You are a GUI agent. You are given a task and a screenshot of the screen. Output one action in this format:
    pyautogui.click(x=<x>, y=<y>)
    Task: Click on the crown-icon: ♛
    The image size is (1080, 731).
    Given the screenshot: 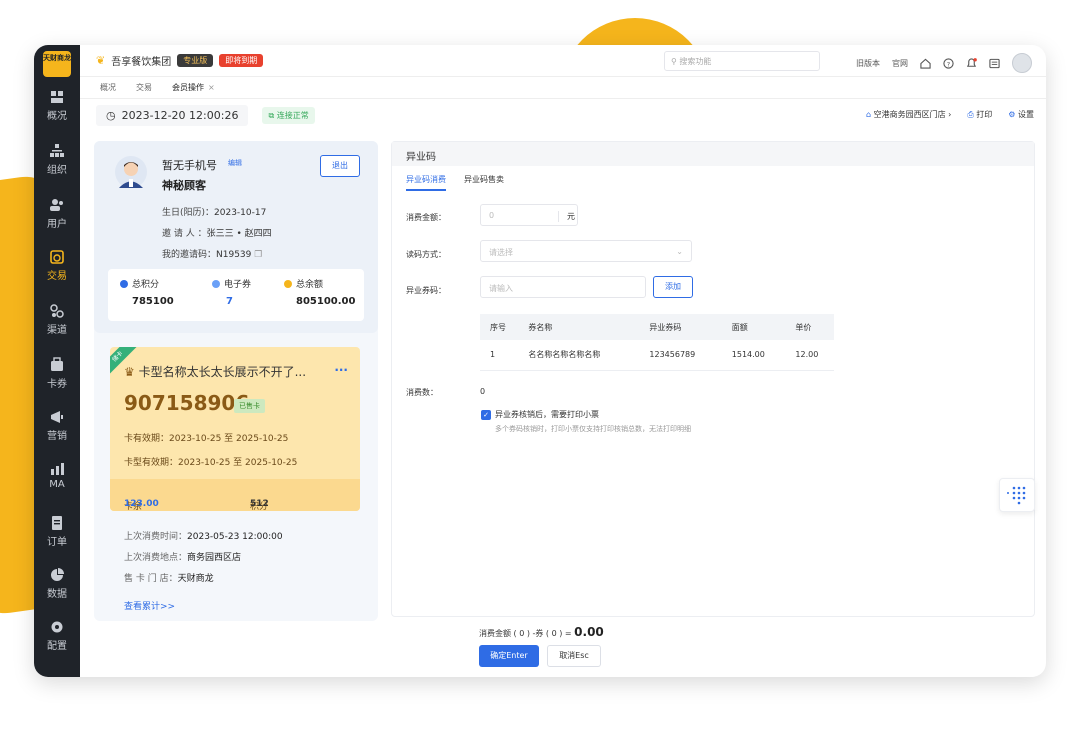 What is the action you would take?
    pyautogui.click(x=131, y=372)
    